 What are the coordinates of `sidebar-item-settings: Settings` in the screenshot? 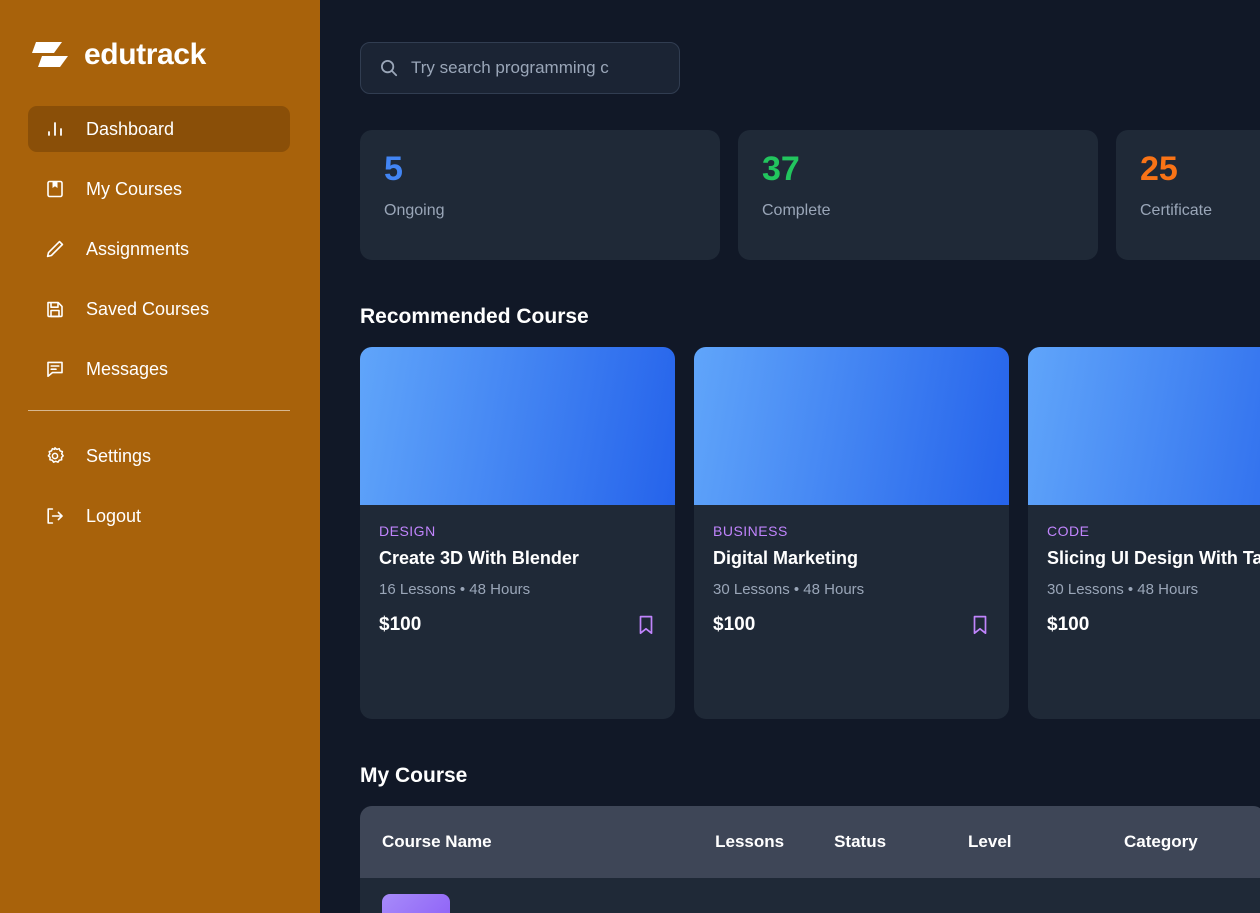 It's located at (159, 456).